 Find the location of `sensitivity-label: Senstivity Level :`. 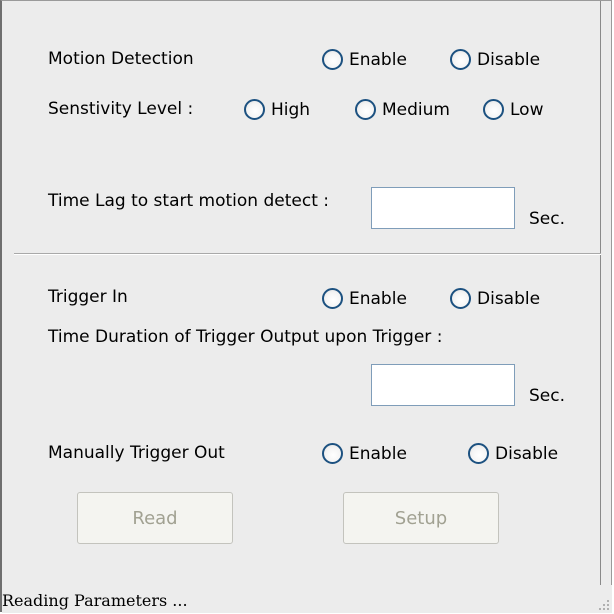

sensitivity-label: Senstivity Level : is located at coordinates (121, 109).